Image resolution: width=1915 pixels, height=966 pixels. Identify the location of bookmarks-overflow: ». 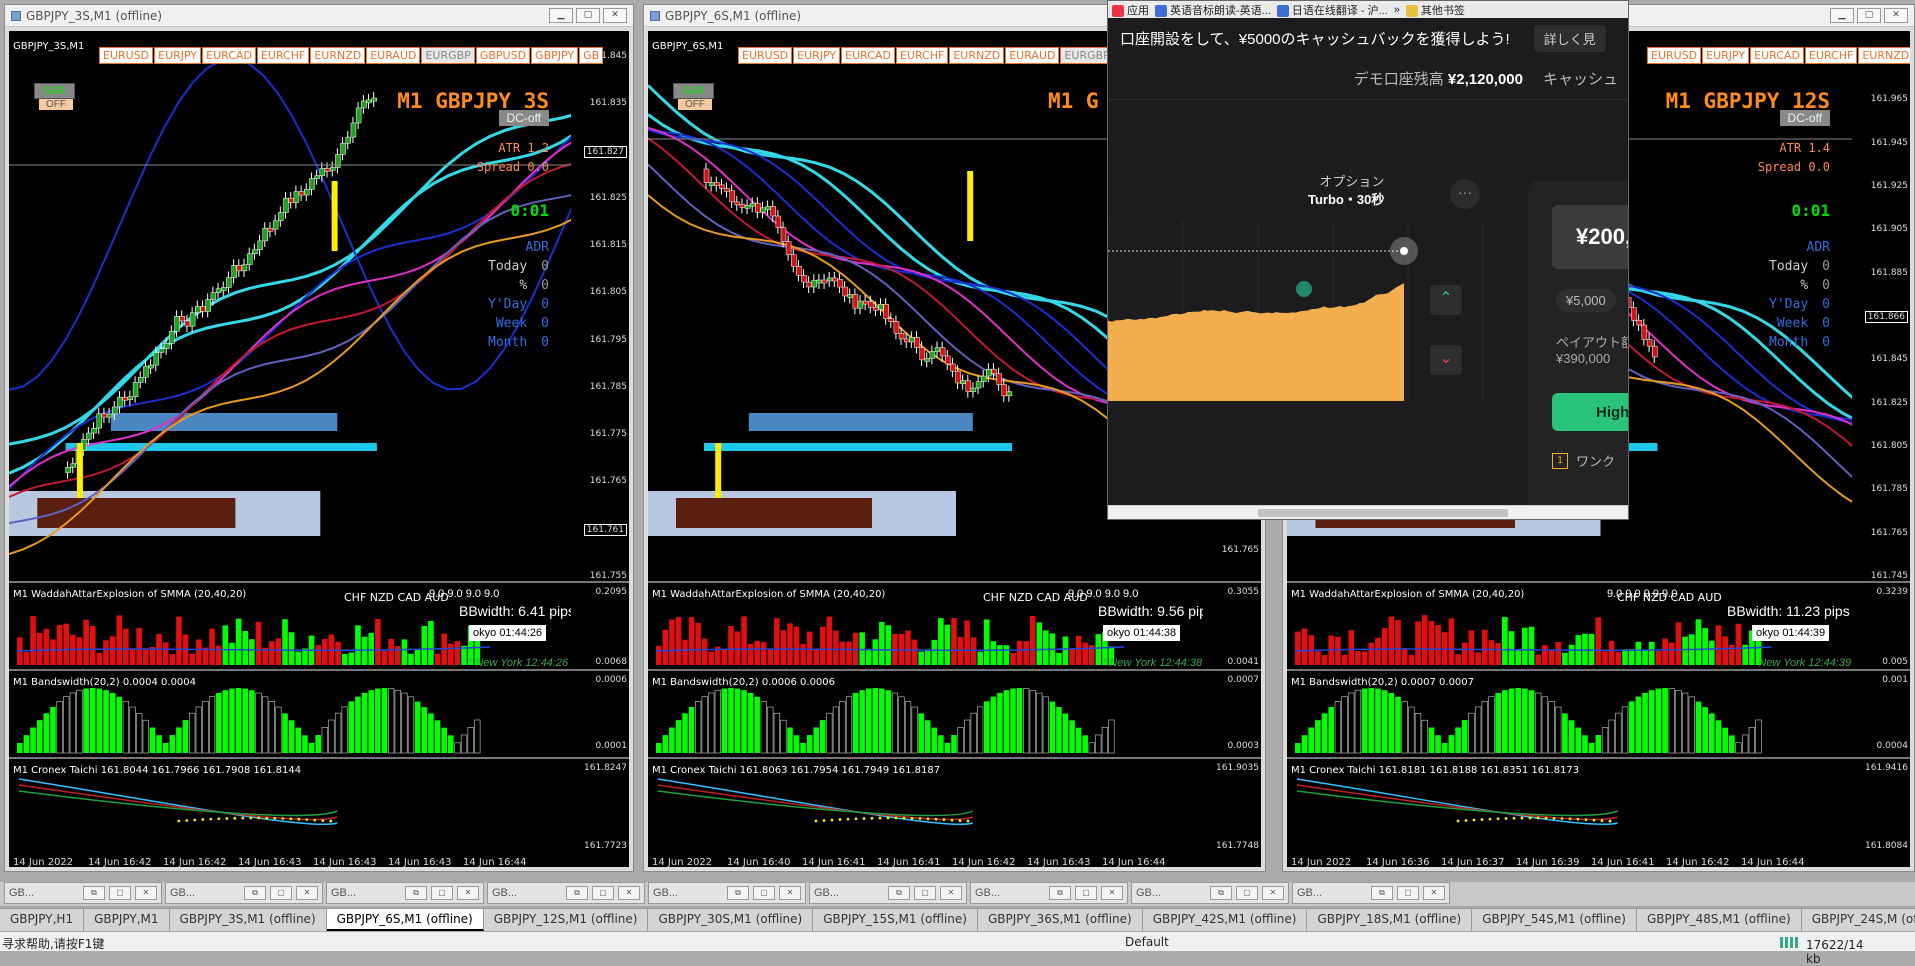
(1397, 10).